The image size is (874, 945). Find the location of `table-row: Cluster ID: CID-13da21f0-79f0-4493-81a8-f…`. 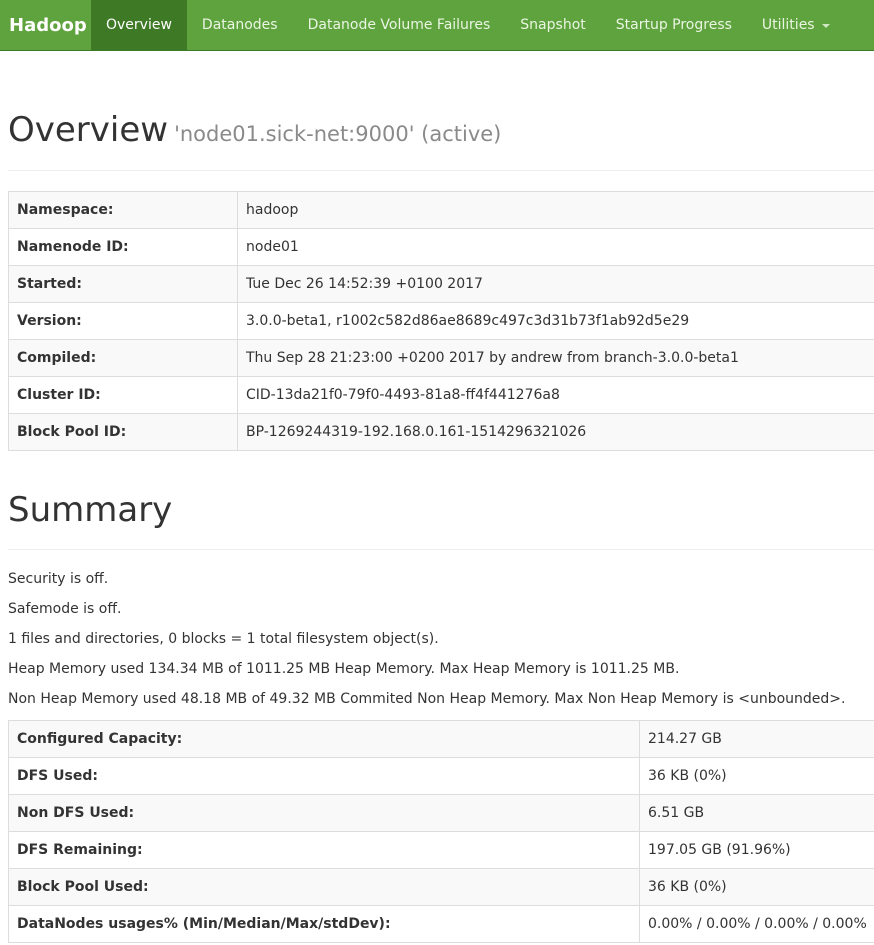

table-row: Cluster ID: CID-13da21f0-79f0-4493-81a8-f… is located at coordinates (441, 395).